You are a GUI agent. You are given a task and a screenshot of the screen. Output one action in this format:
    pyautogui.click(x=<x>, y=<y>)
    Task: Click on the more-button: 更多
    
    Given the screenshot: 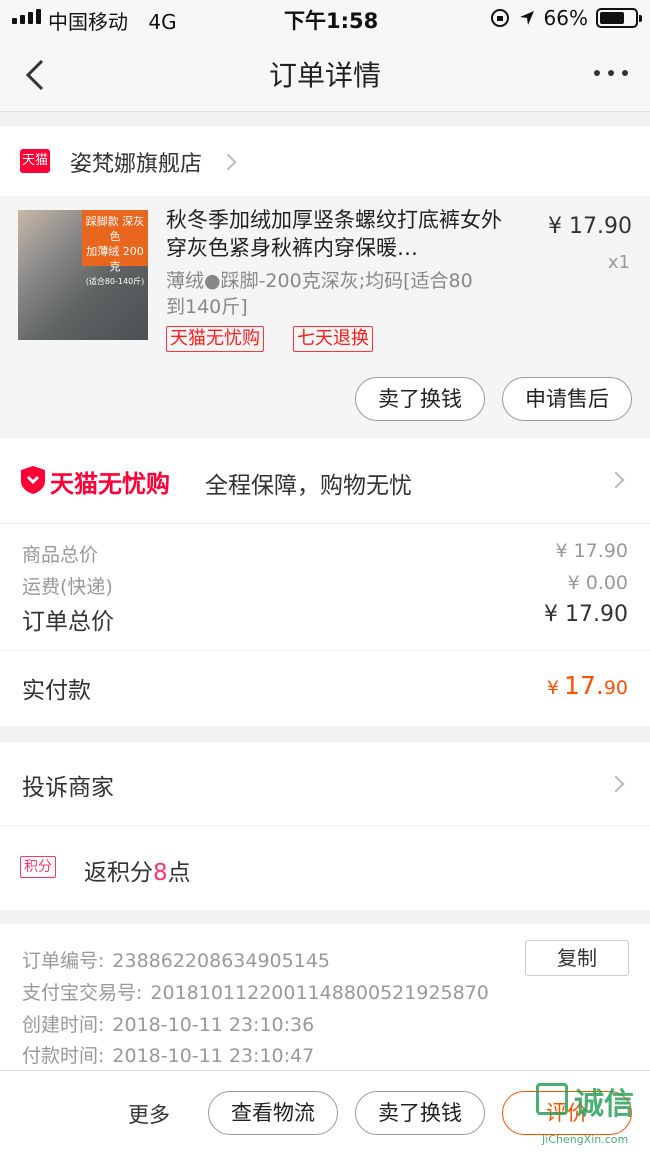 What is the action you would take?
    pyautogui.click(x=149, y=1114)
    